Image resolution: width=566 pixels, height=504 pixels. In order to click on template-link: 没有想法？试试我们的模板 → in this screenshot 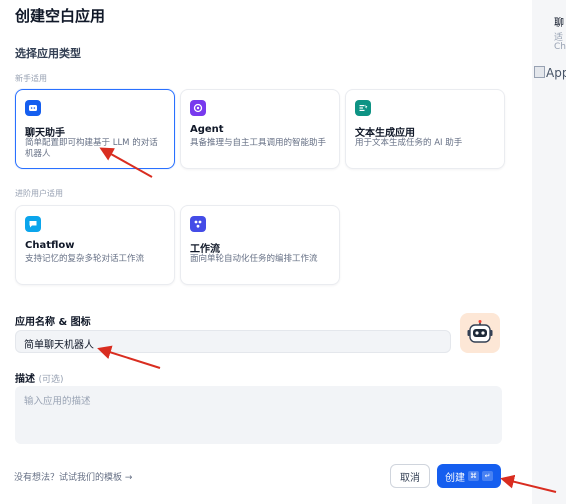, I will do `click(73, 476)`.